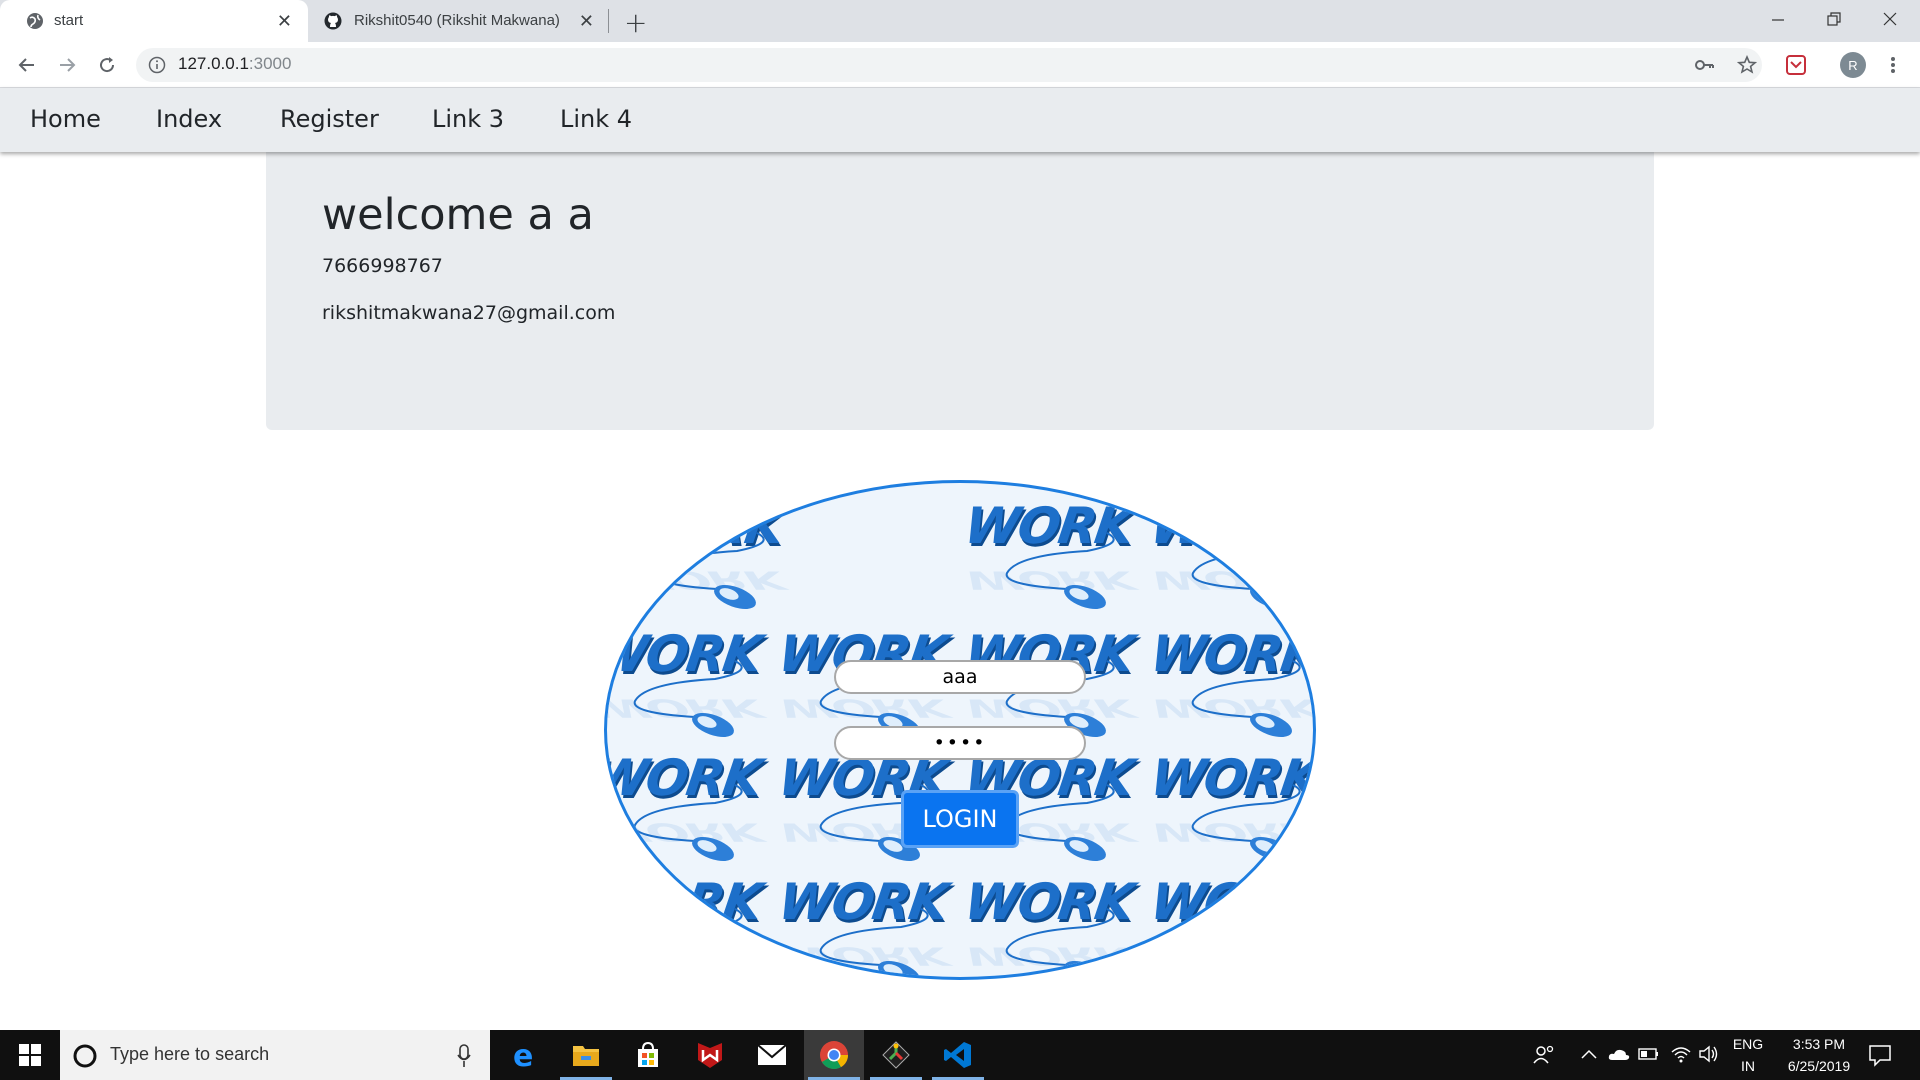 The width and height of the screenshot is (1920, 1080). I want to click on tab-github: Rikshit0540 (Rikshit Makwana) ✕, so click(459, 21).